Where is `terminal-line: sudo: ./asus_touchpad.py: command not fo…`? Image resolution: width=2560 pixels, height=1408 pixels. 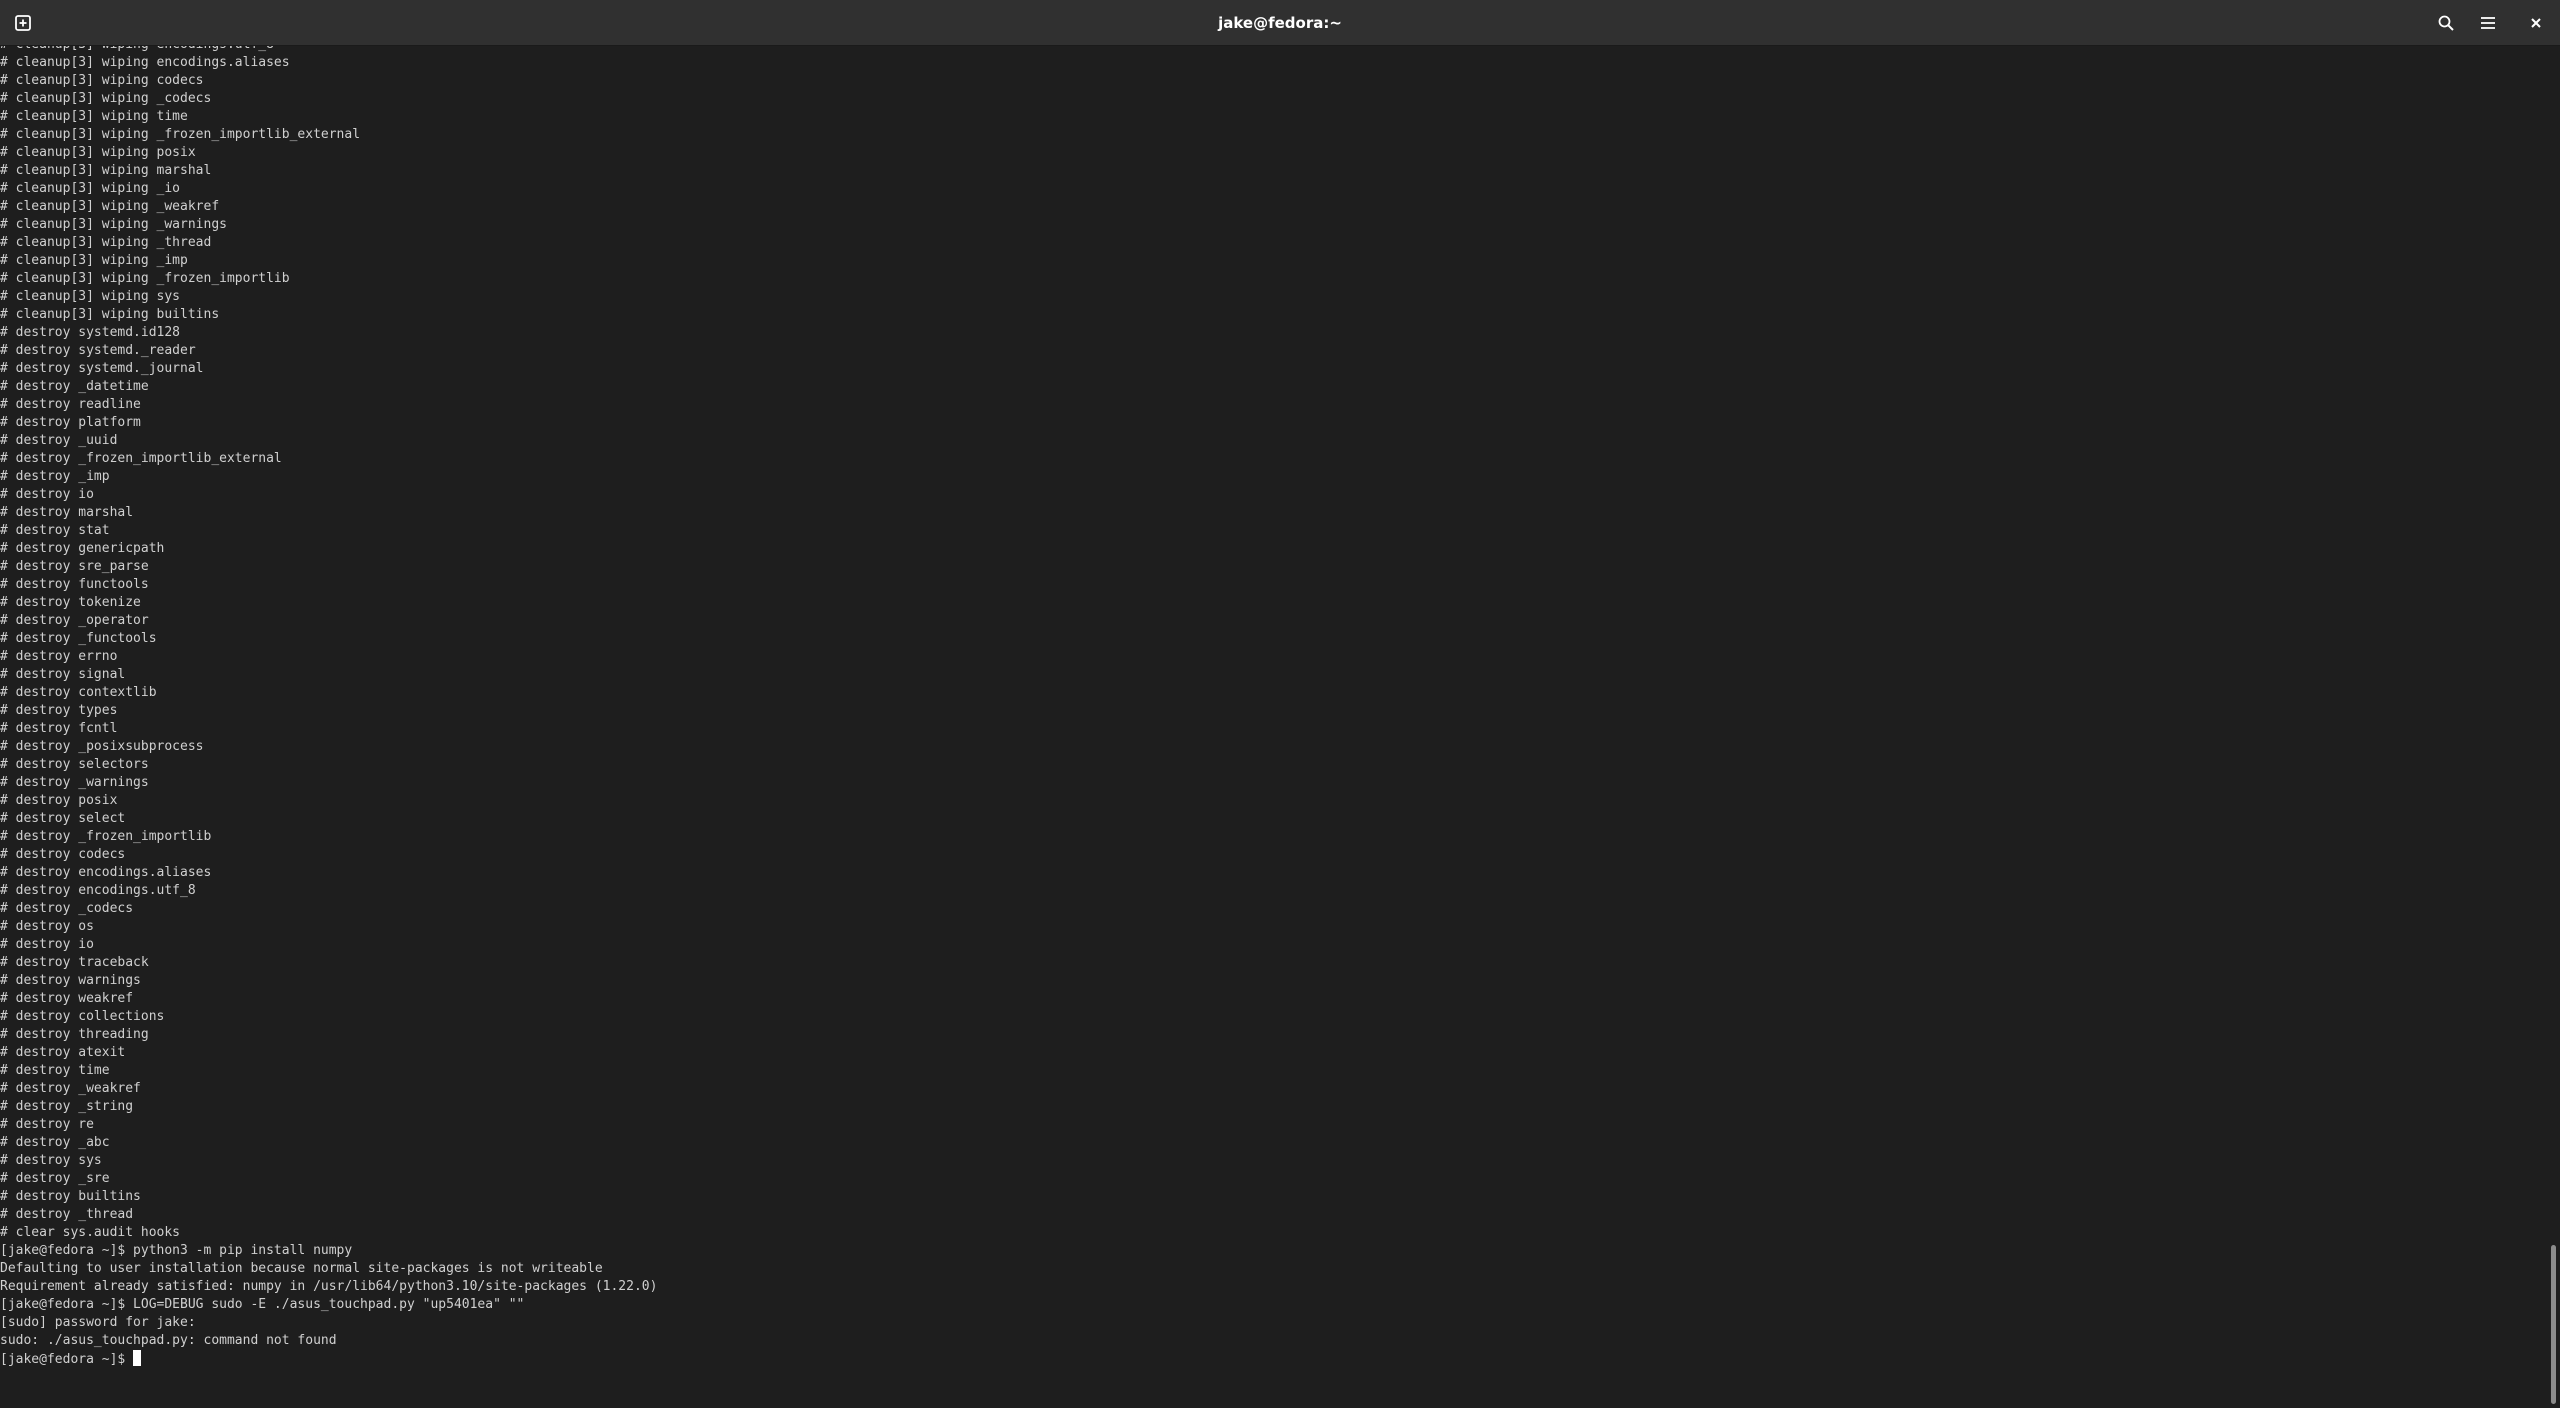
terminal-line: sudo: ./asus_touchpad.py: command not fo… is located at coordinates (168, 1340).